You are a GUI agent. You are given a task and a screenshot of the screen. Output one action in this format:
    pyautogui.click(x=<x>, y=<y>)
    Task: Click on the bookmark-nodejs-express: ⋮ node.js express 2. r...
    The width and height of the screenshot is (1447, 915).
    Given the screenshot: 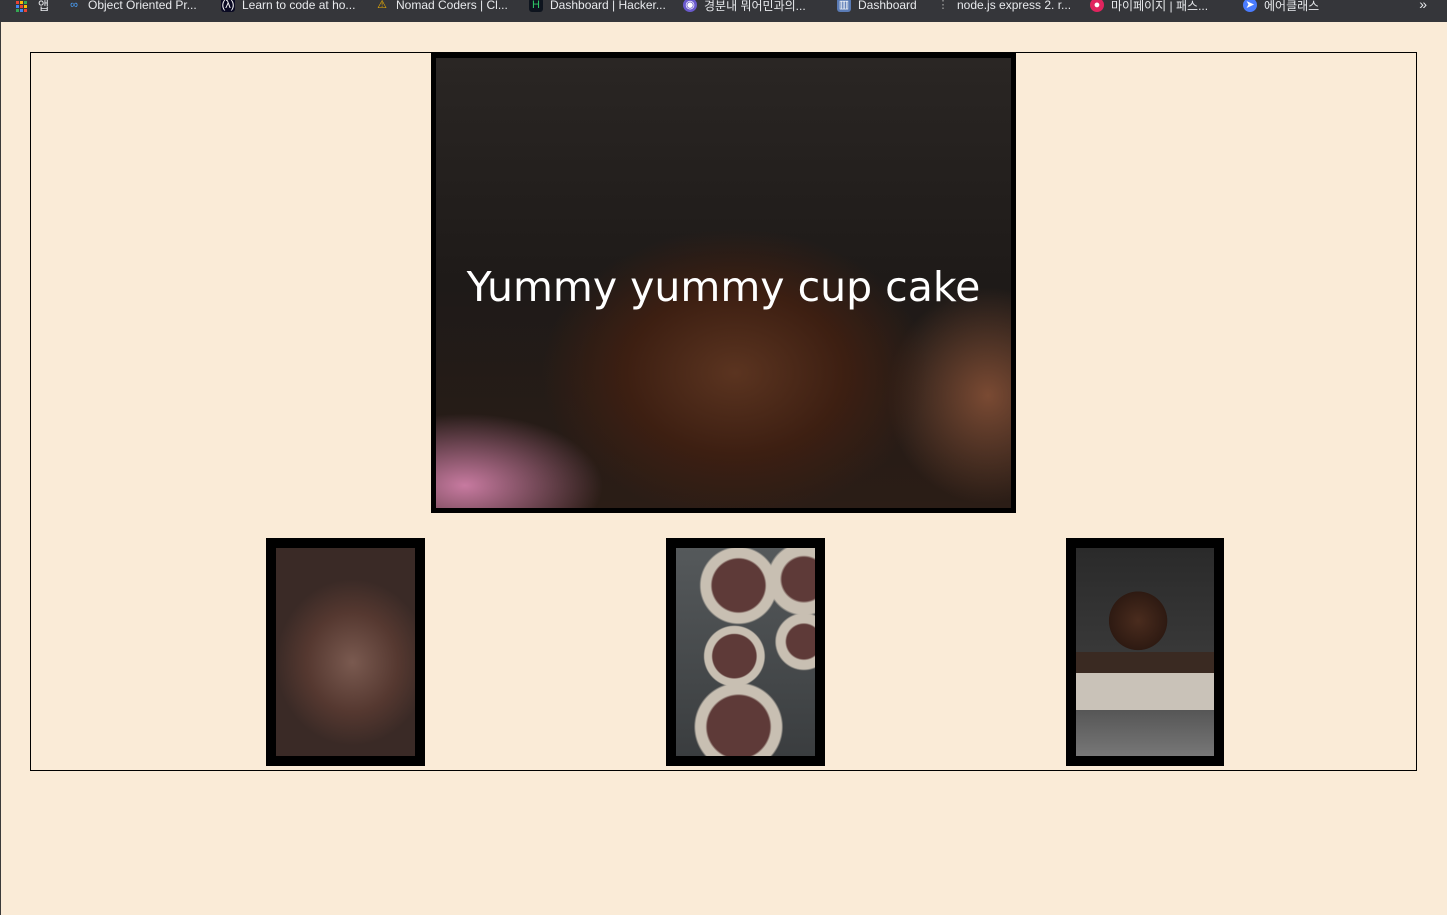 What is the action you would take?
    pyautogui.click(x=1004, y=6)
    